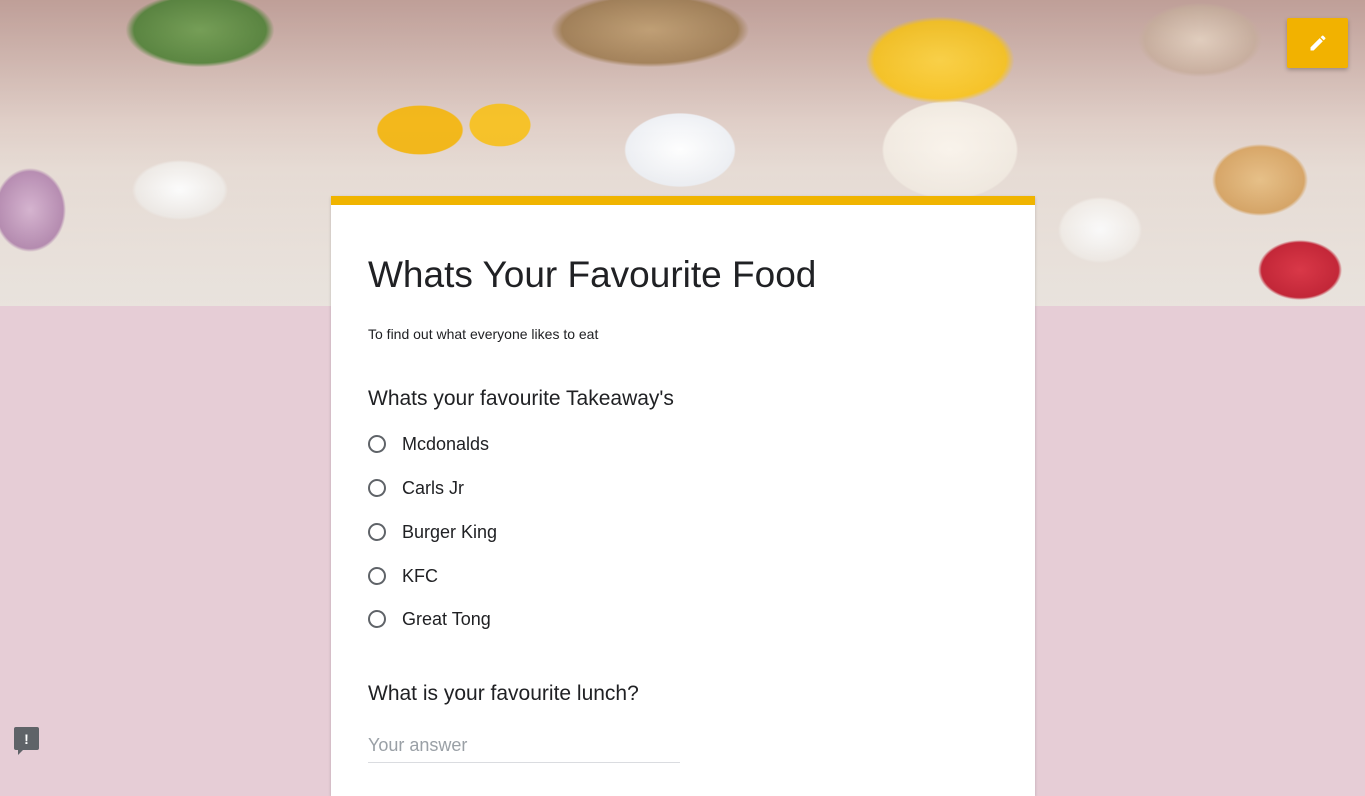 The width and height of the screenshot is (1365, 796). I want to click on report-issue-icon: !, so click(26, 738).